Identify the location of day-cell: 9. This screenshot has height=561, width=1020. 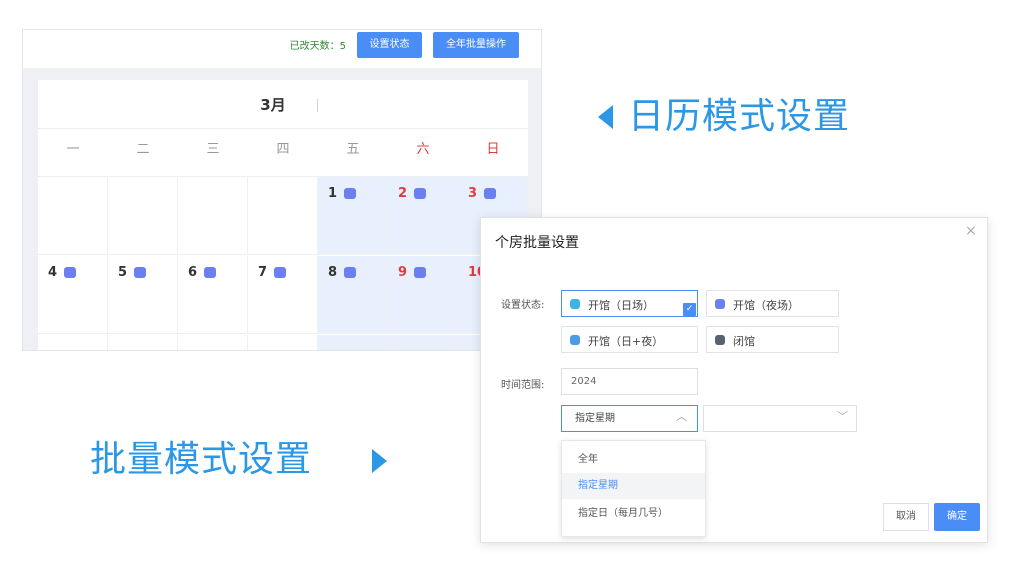
(423, 295).